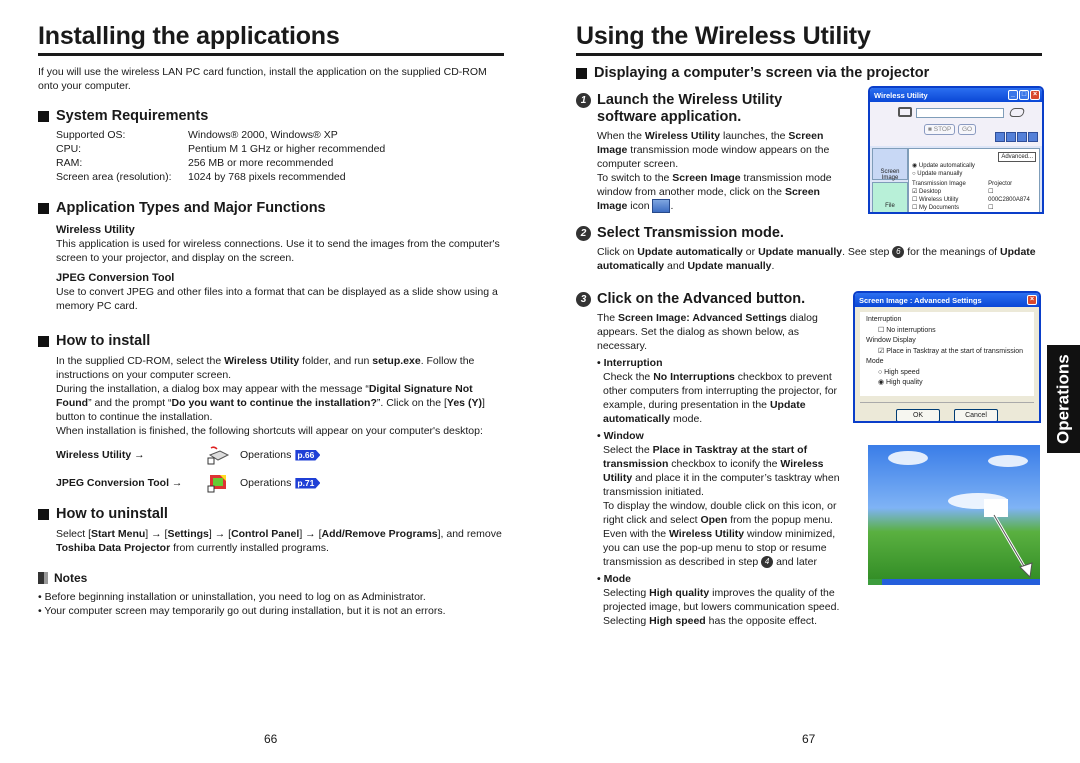 Image resolution: width=1080 pixels, height=763 pixels. Describe the element at coordinates (809, 233) in the screenshot. I see `step-2: 2 Select Transmission mode.` at that location.